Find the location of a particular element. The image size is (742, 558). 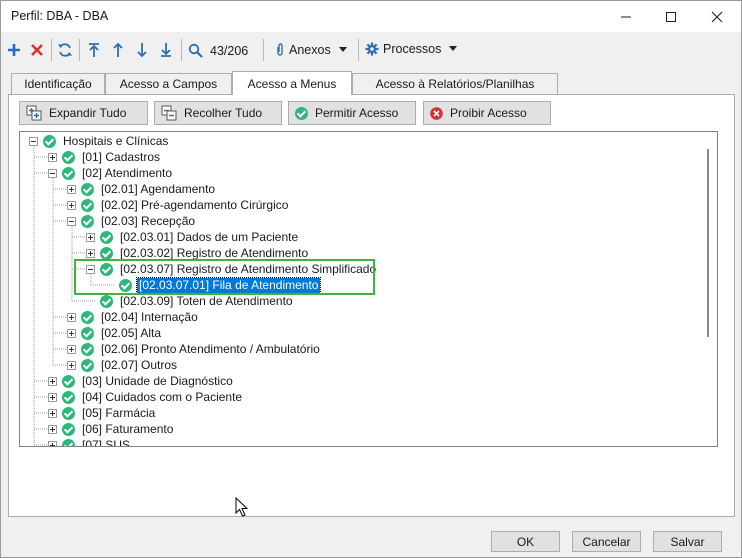

anexos-menu-button: Anexos is located at coordinates (311, 49).